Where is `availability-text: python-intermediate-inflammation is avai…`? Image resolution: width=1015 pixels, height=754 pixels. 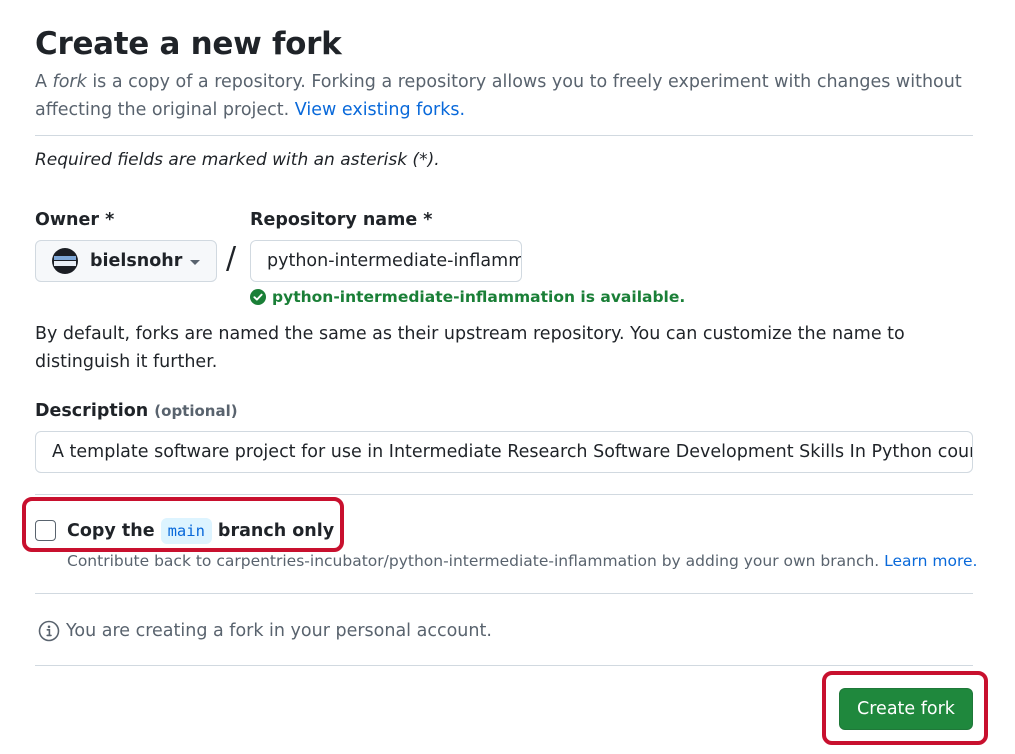
availability-text: python-intermediate-inflammation is avai… is located at coordinates (479, 297).